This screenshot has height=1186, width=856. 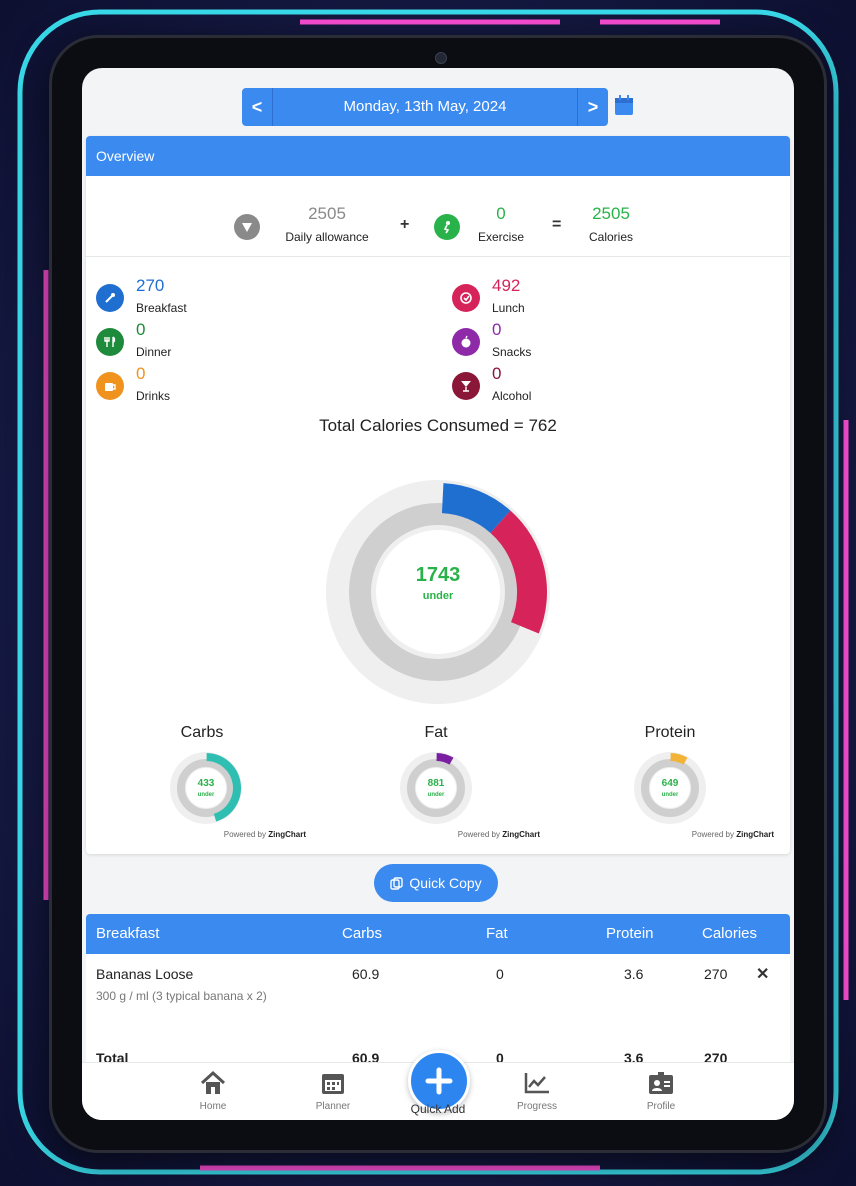 What do you see at coordinates (730, 933) in the screenshot?
I see `header-calories: Calories` at bounding box center [730, 933].